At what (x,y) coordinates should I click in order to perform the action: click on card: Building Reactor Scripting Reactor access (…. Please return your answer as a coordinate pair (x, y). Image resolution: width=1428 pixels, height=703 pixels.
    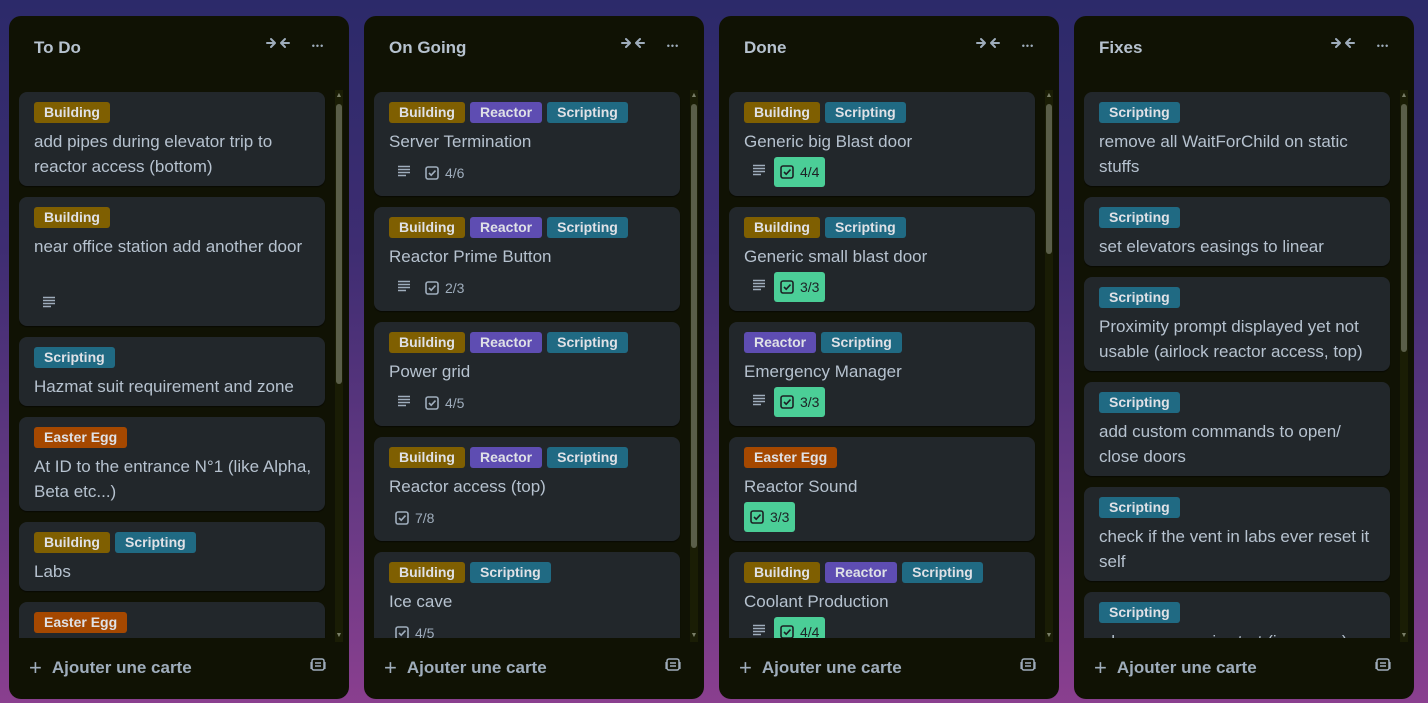
    Looking at the image, I should click on (527, 489).